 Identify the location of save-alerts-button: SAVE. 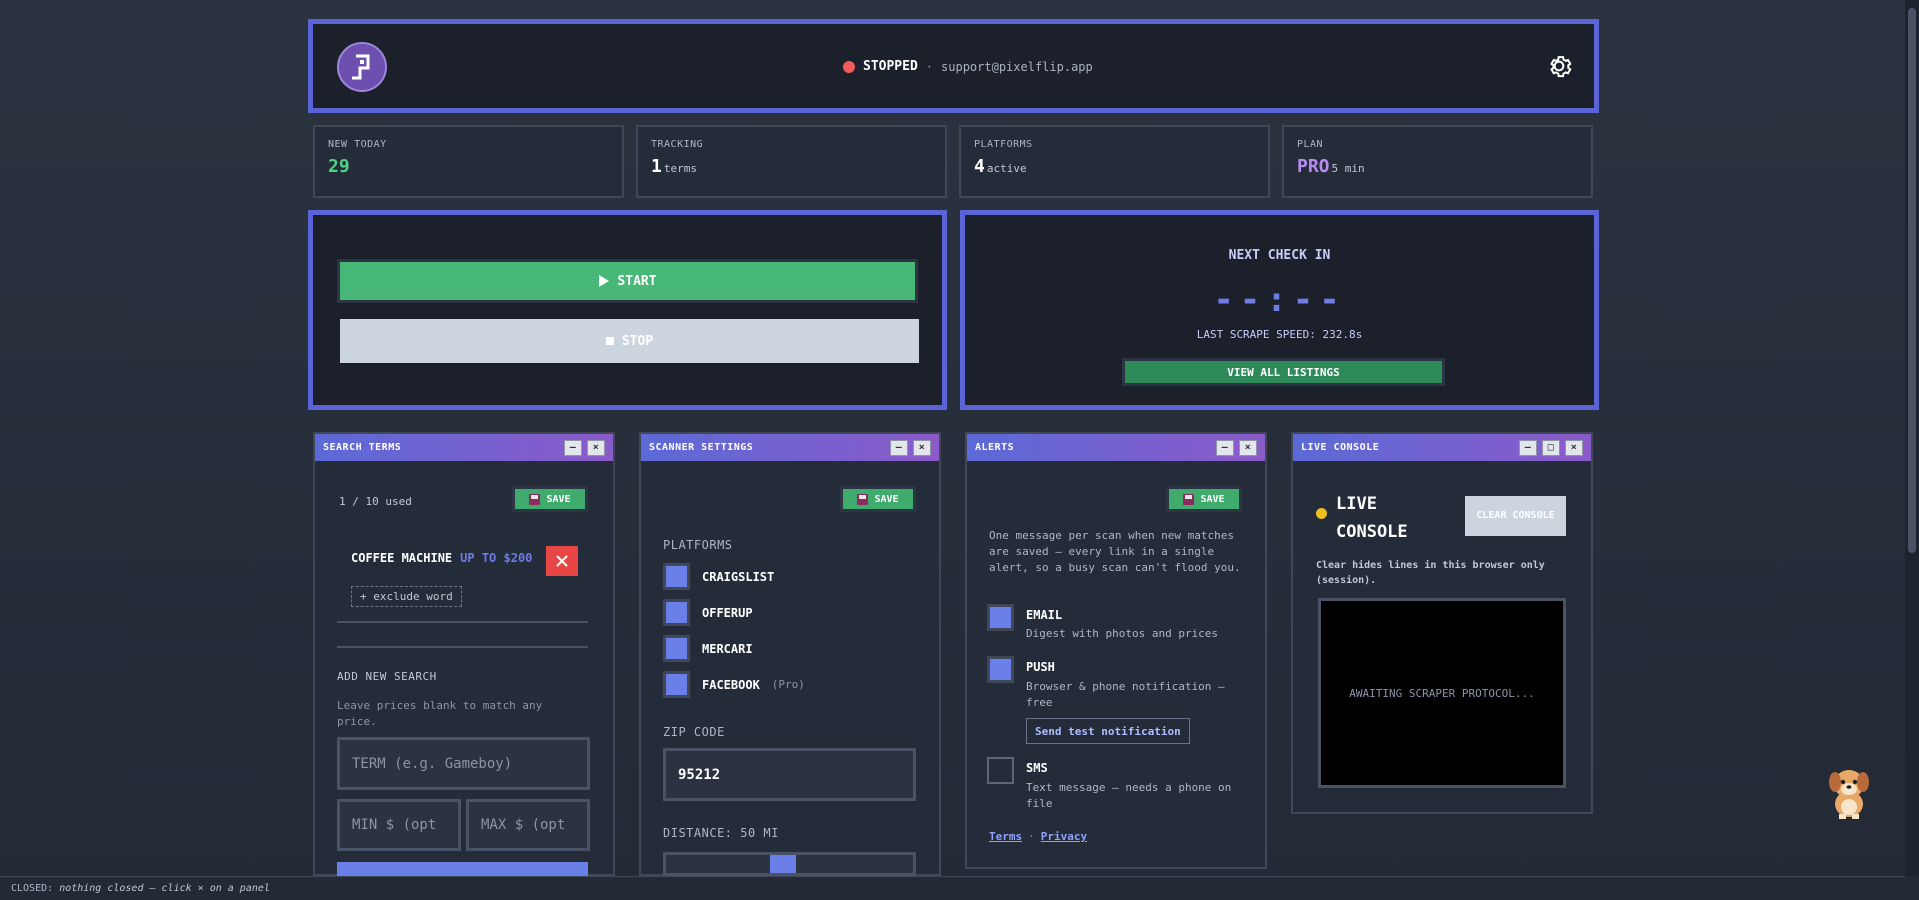
(1204, 499).